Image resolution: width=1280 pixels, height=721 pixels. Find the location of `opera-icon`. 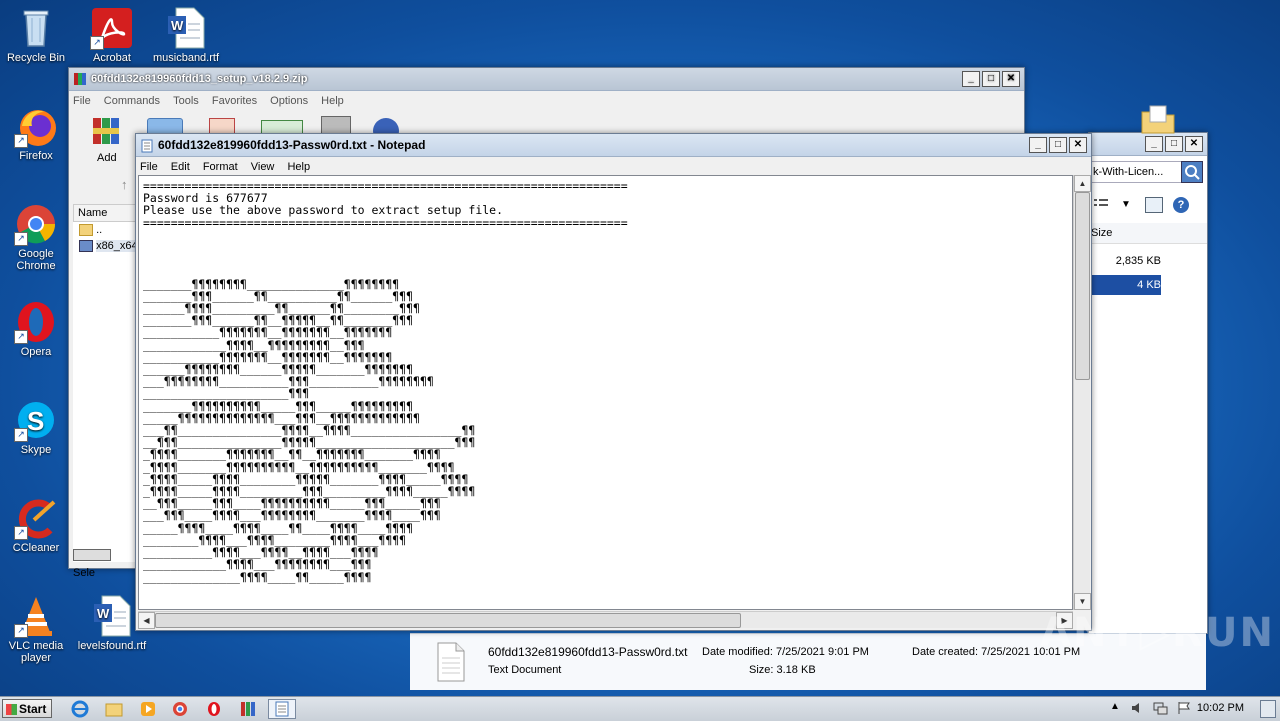

opera-icon is located at coordinates (214, 709).